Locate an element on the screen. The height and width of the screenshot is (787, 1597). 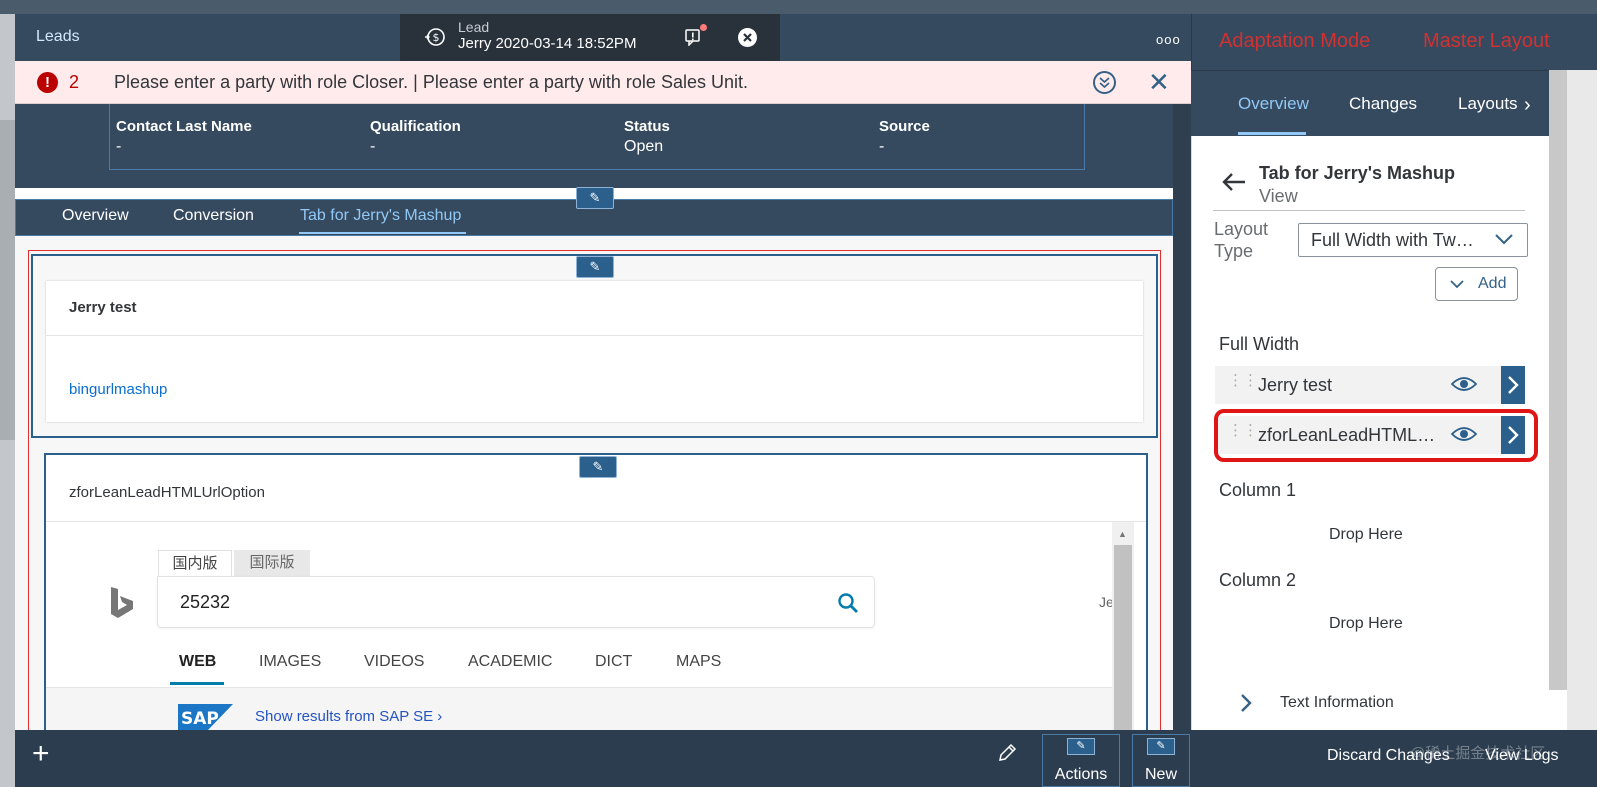
shell-tab-type: Lead is located at coordinates (474, 27).